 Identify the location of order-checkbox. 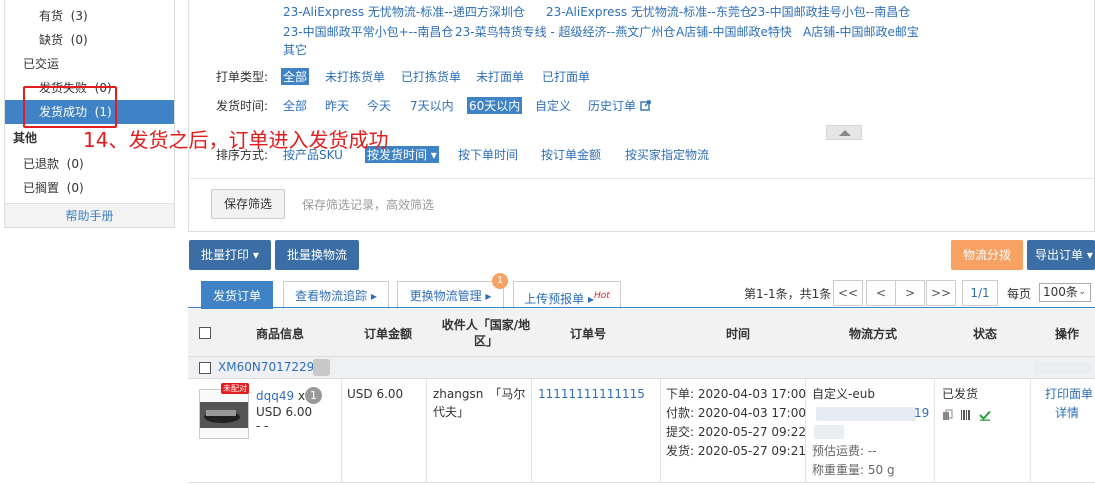
(205, 368).